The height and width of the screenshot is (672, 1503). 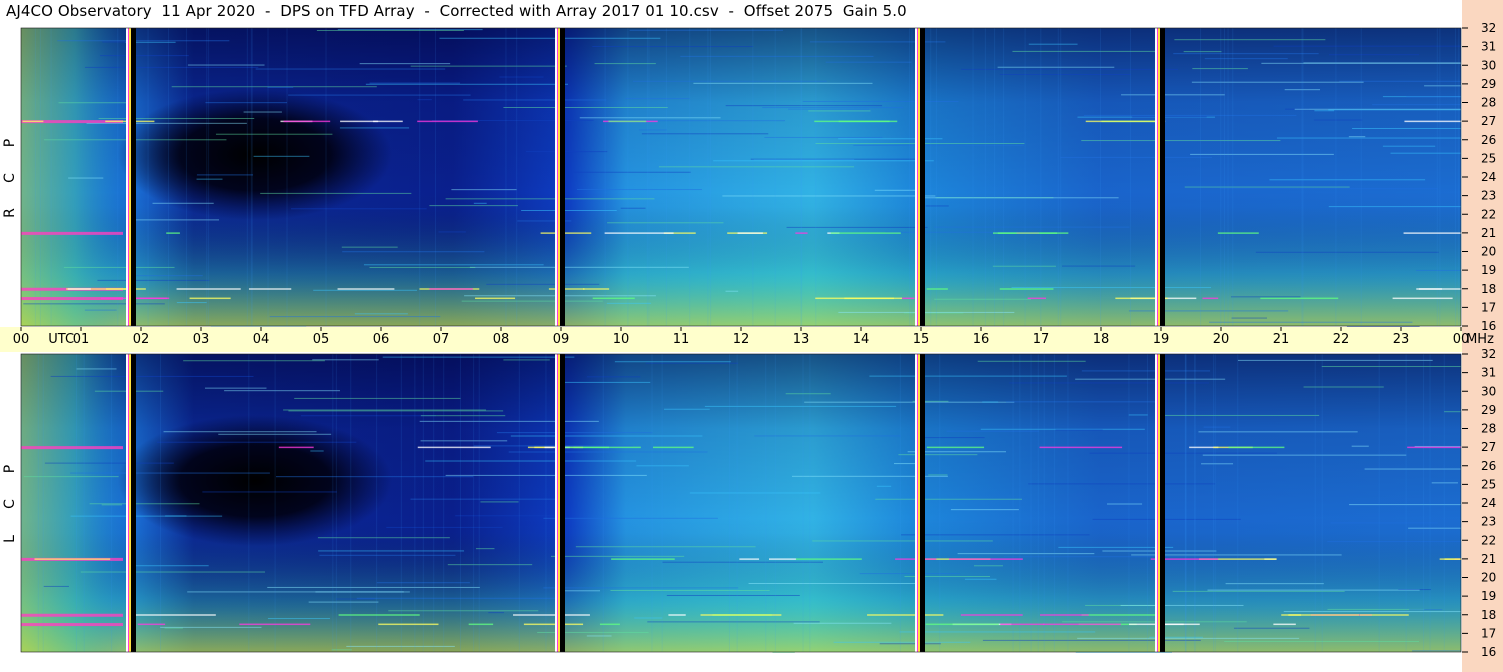 What do you see at coordinates (1488, 522) in the screenshot?
I see `ytick-label: 23` at bounding box center [1488, 522].